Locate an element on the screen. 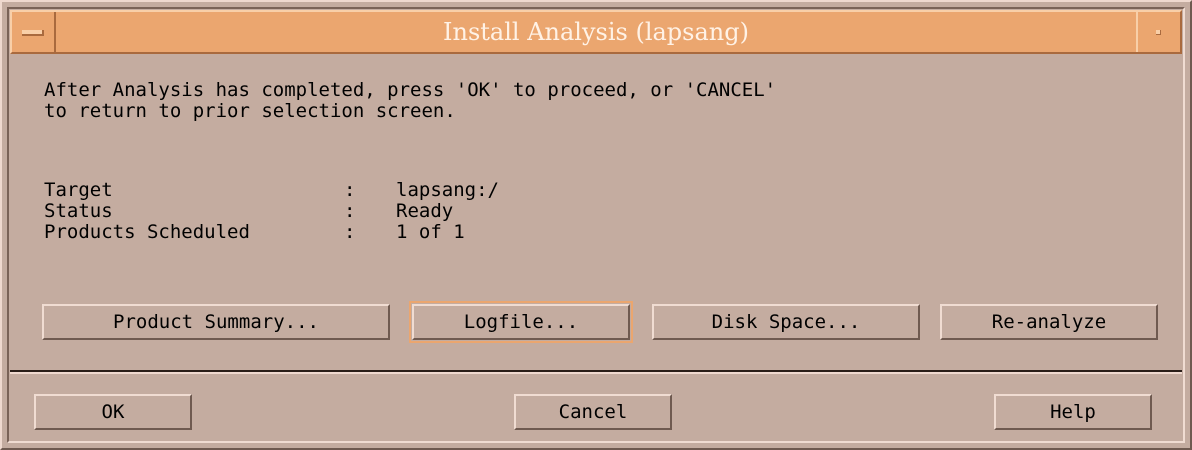 The width and height of the screenshot is (1192, 450). status-label: Status is located at coordinates (78, 211).